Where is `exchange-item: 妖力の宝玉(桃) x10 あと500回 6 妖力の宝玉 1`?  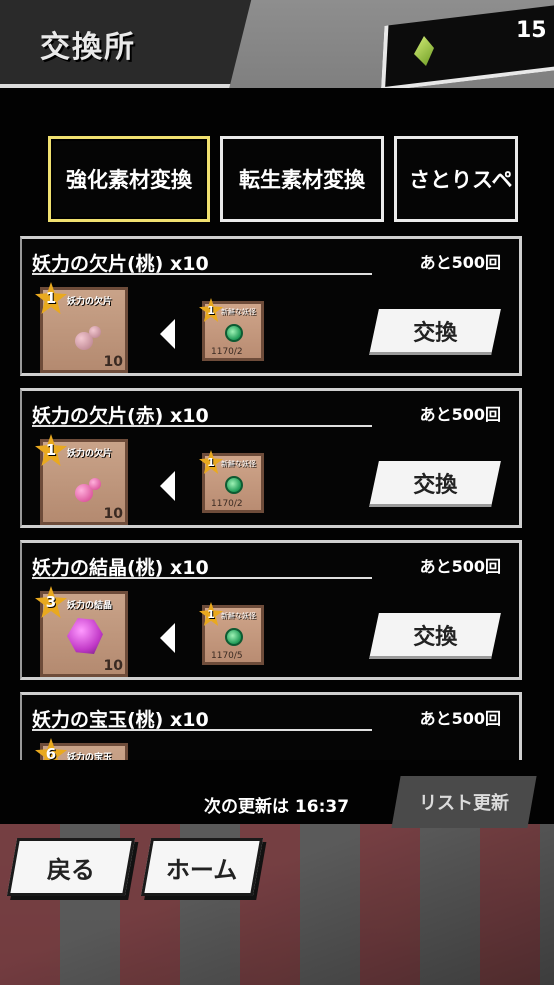 exchange-item: 妖力の宝玉(桃) x10 あと500回 6 妖力の宝玉 1 is located at coordinates (271, 726).